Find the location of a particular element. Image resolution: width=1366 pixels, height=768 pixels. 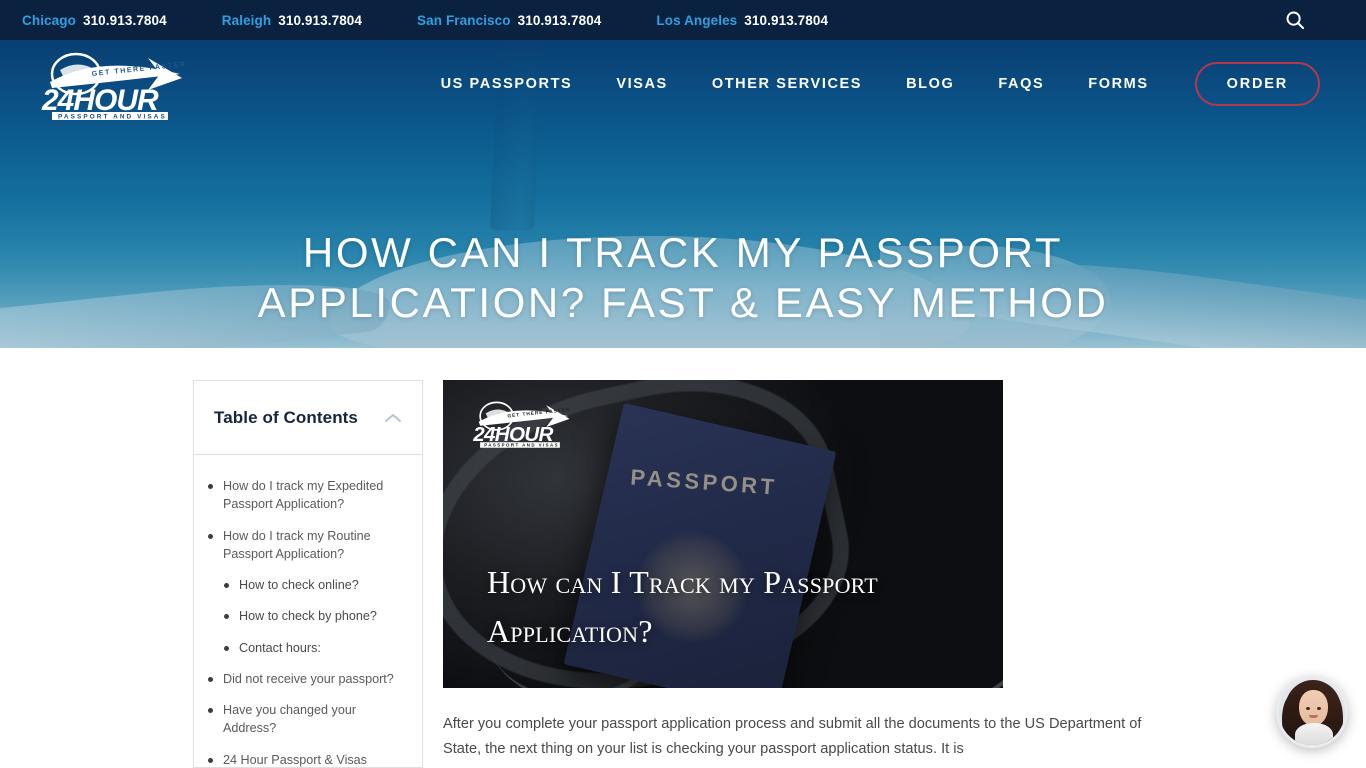

toc-item-changed-address: Have you changed your Address? is located at coordinates (308, 719).